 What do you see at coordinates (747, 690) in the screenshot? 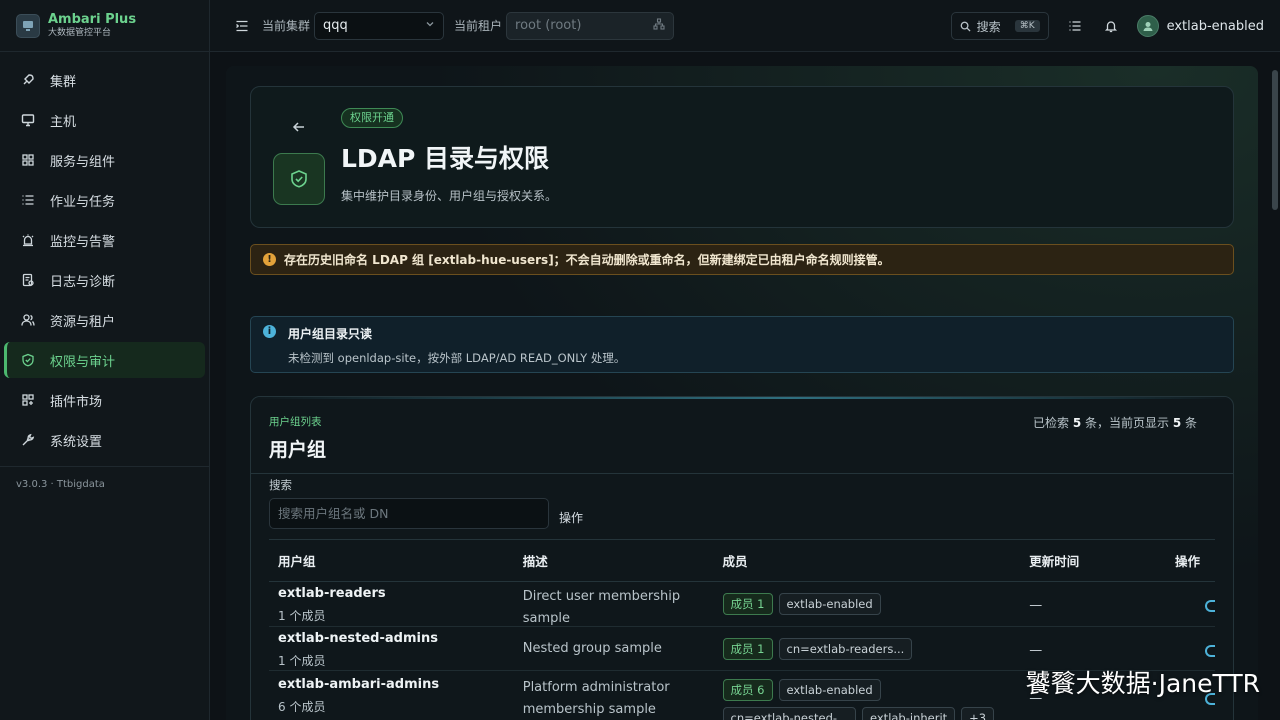
I see `member-count-badge: 成员 6` at bounding box center [747, 690].